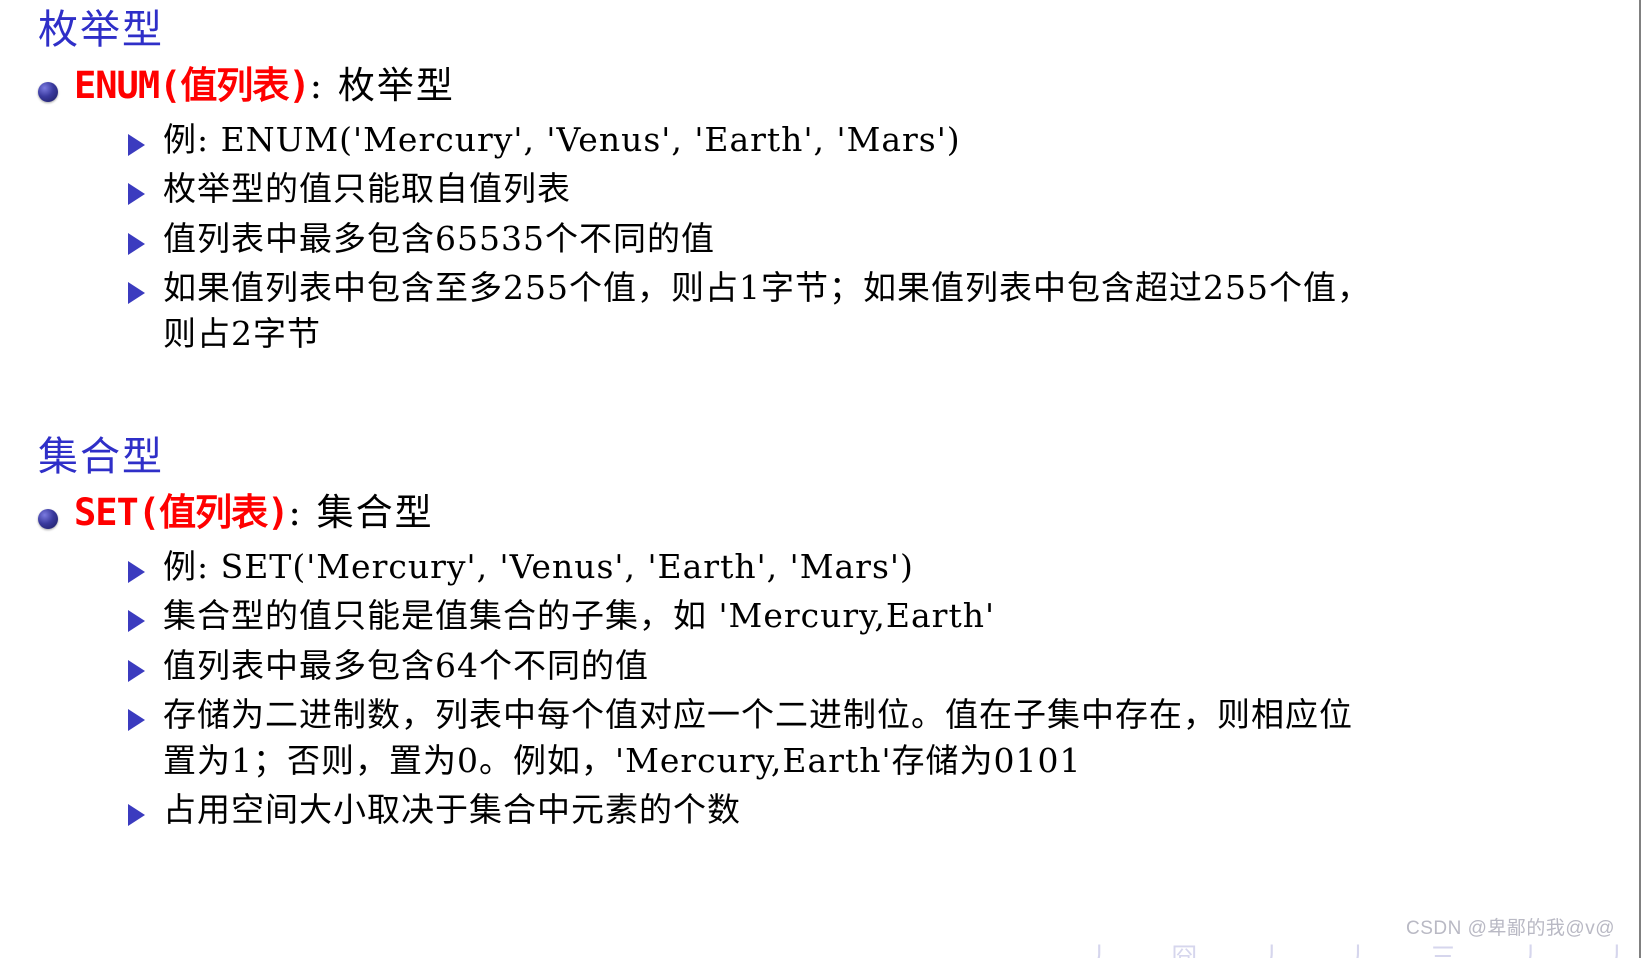 The width and height of the screenshot is (1641, 958). What do you see at coordinates (753, 189) in the screenshot?
I see `list-item: 枚举型的值只能取自值列表` at bounding box center [753, 189].